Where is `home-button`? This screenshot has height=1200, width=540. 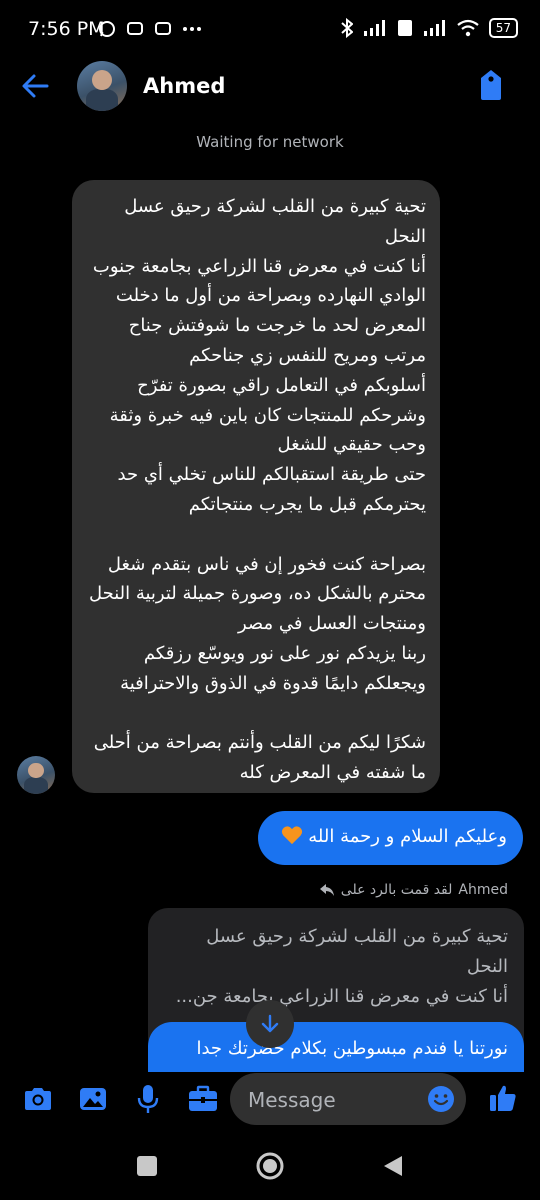
home-button is located at coordinates (270, 1166).